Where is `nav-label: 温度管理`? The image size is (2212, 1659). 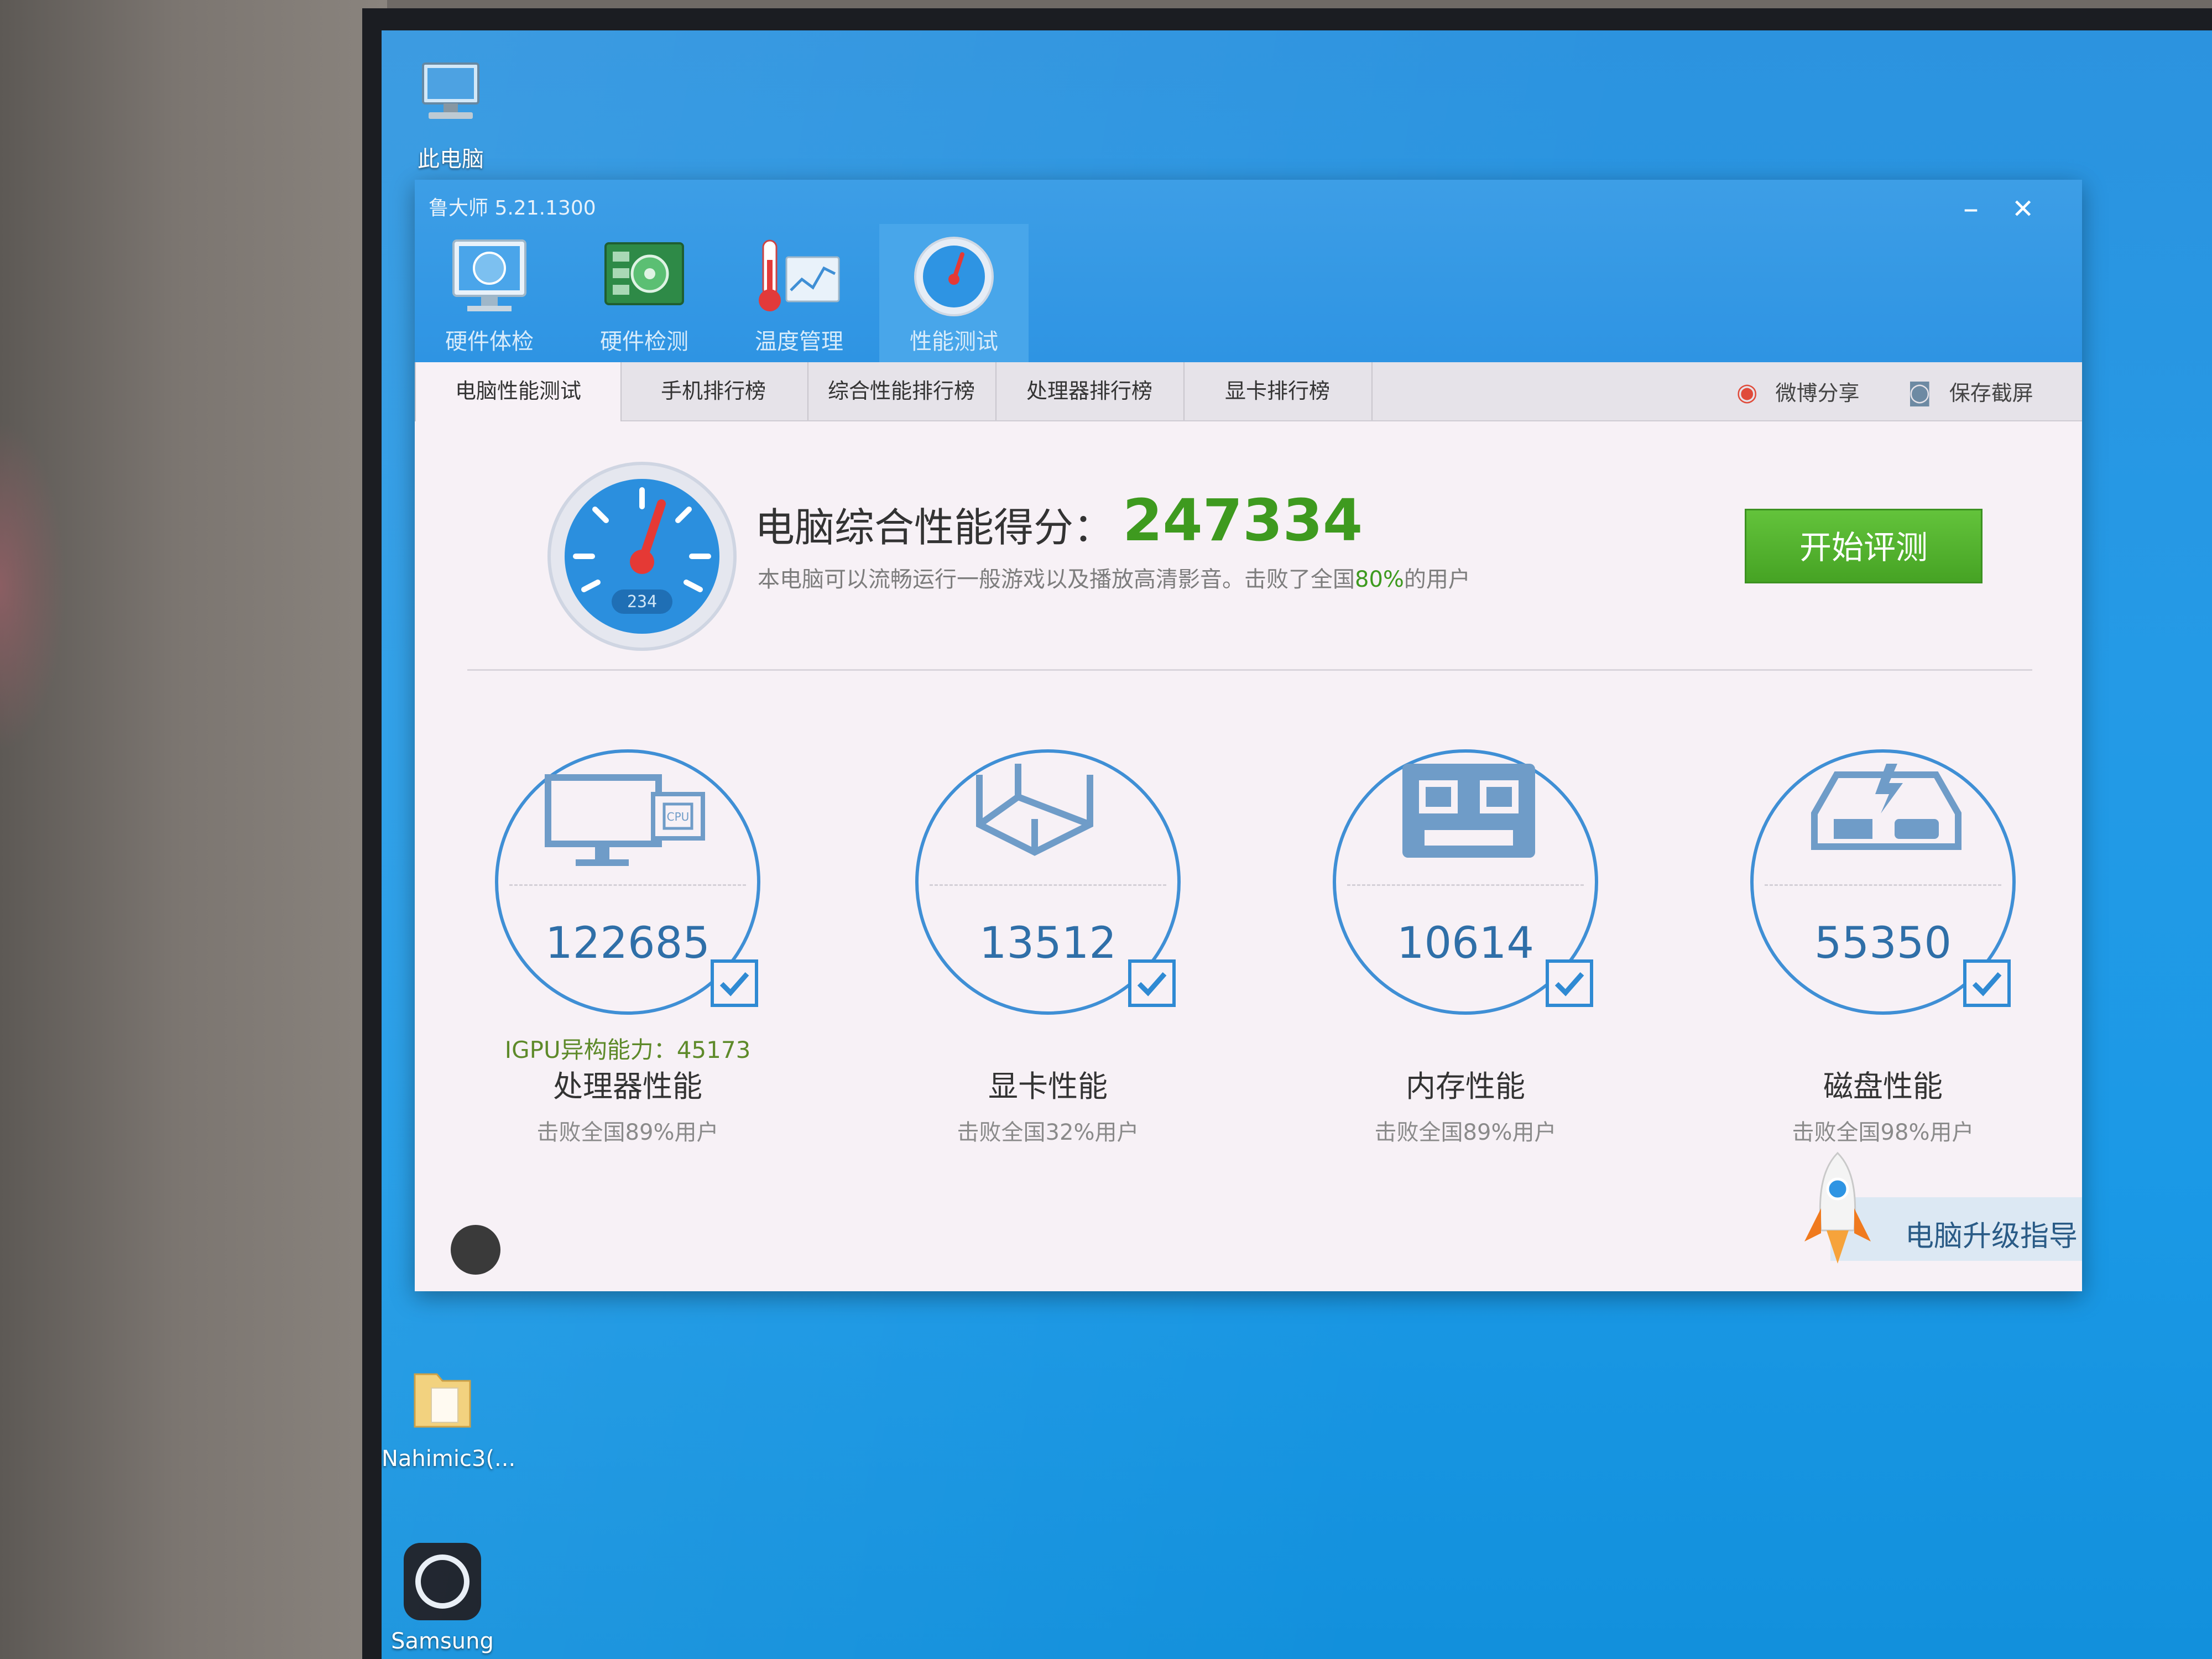
nav-label: 温度管理 is located at coordinates (799, 342).